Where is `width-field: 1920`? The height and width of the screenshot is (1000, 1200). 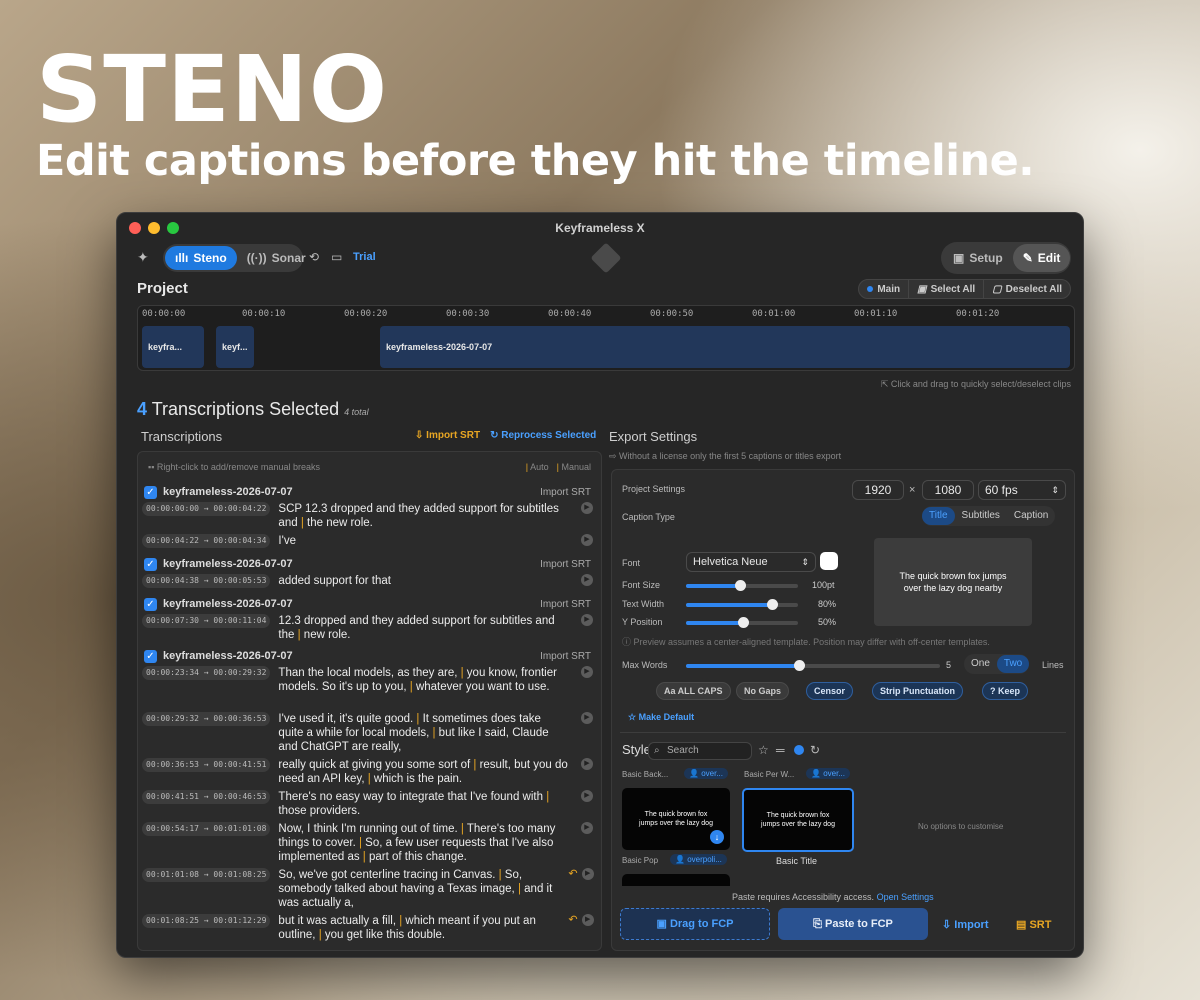
width-field: 1920 is located at coordinates (878, 490).